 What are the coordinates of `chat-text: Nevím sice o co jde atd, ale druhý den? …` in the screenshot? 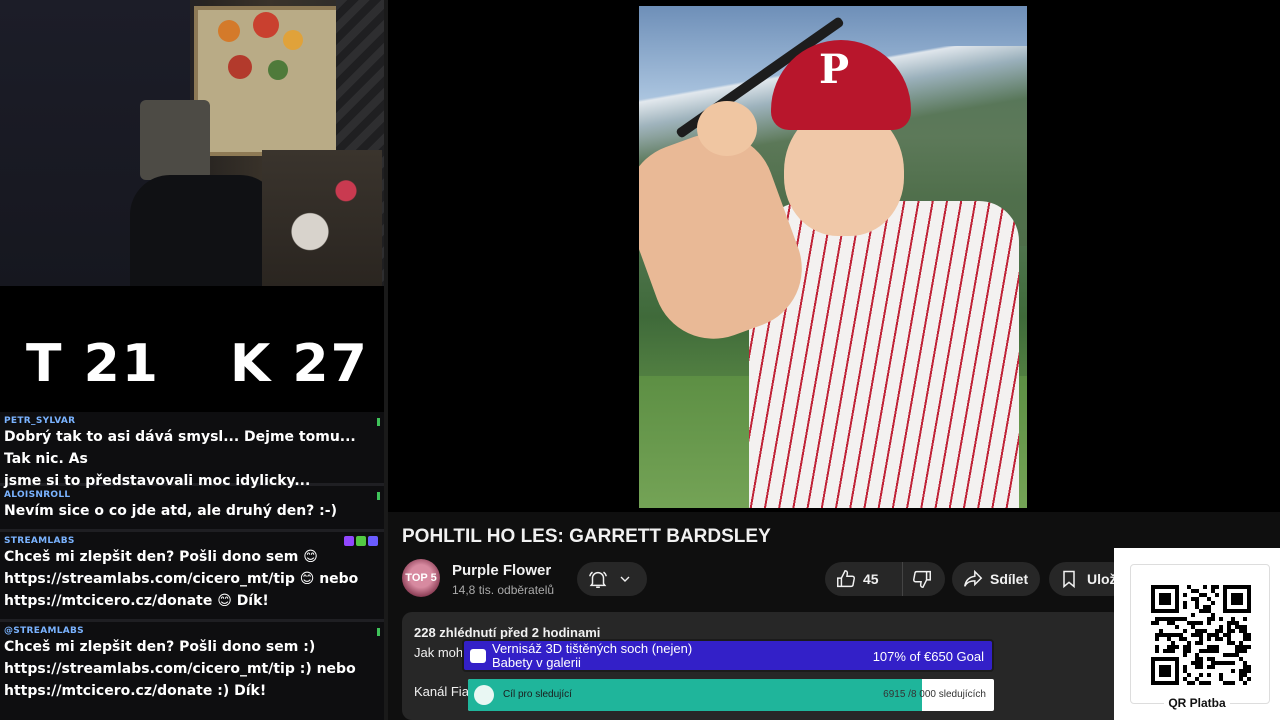 It's located at (170, 511).